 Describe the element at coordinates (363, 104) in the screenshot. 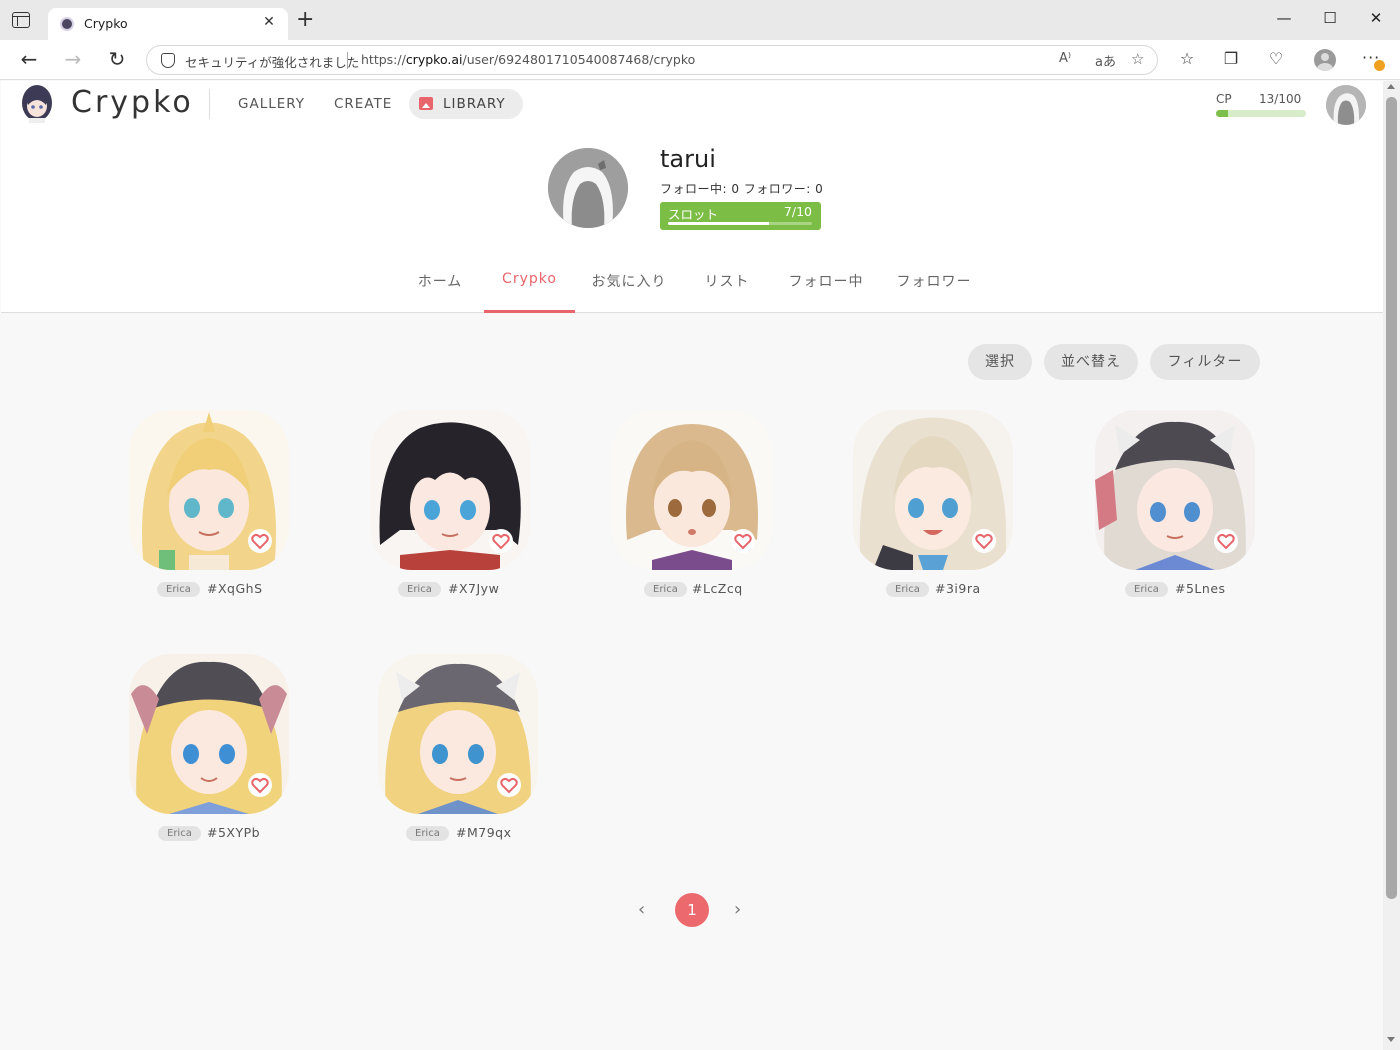

I see `nav-create: CREATE` at that location.